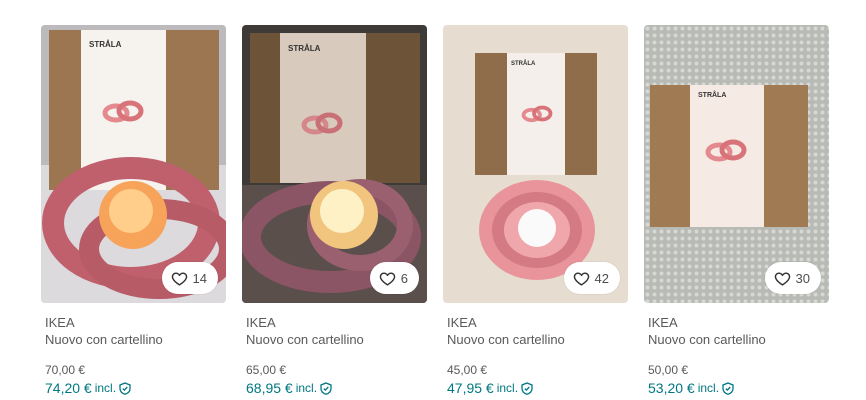 This screenshot has width=866, height=400. I want to click on price-incl-protection: 53,20 € incl., so click(738, 388).